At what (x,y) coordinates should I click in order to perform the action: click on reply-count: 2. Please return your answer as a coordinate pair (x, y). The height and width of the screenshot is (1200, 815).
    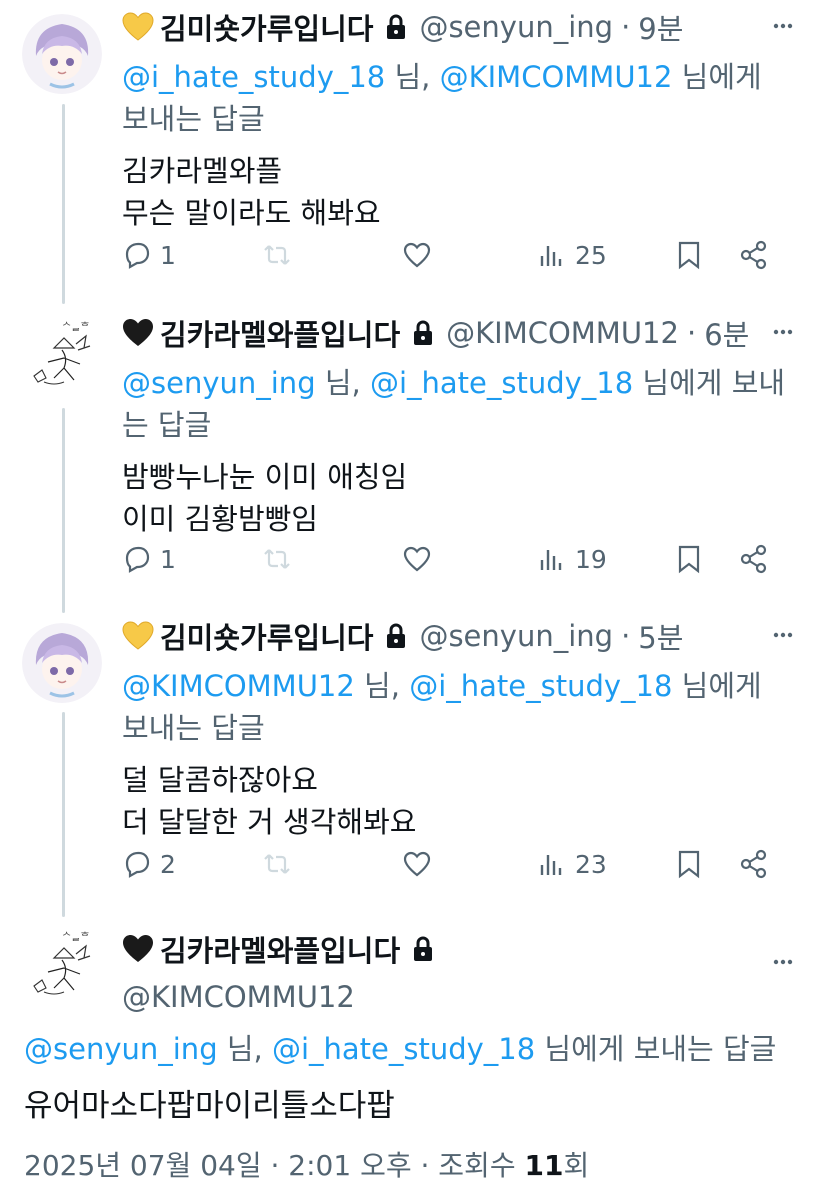
    Looking at the image, I should click on (168, 864).